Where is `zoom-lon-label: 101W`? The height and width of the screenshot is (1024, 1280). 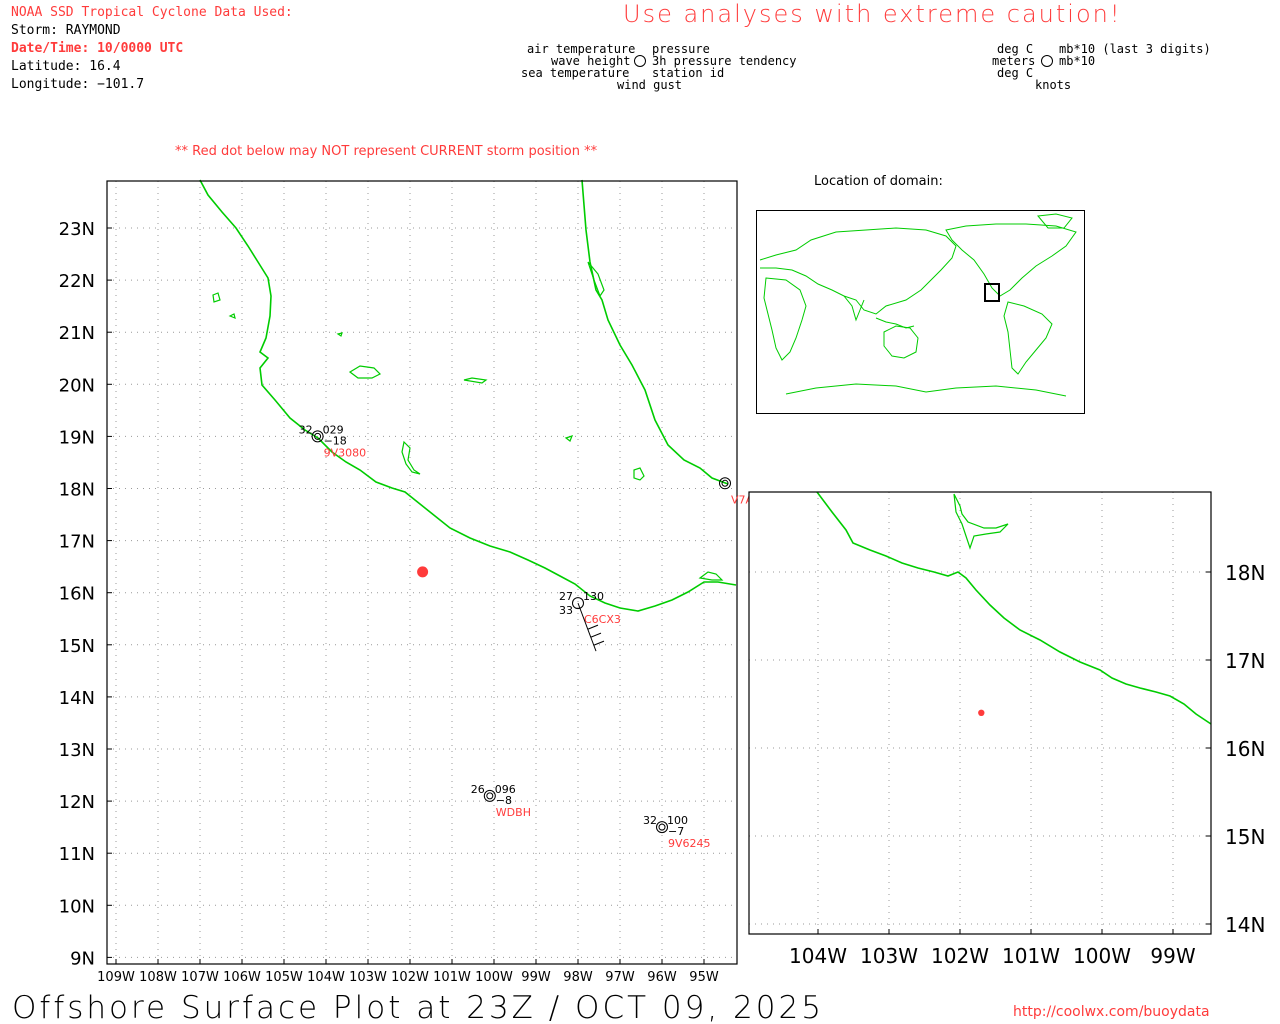 zoom-lon-label: 101W is located at coordinates (1031, 956).